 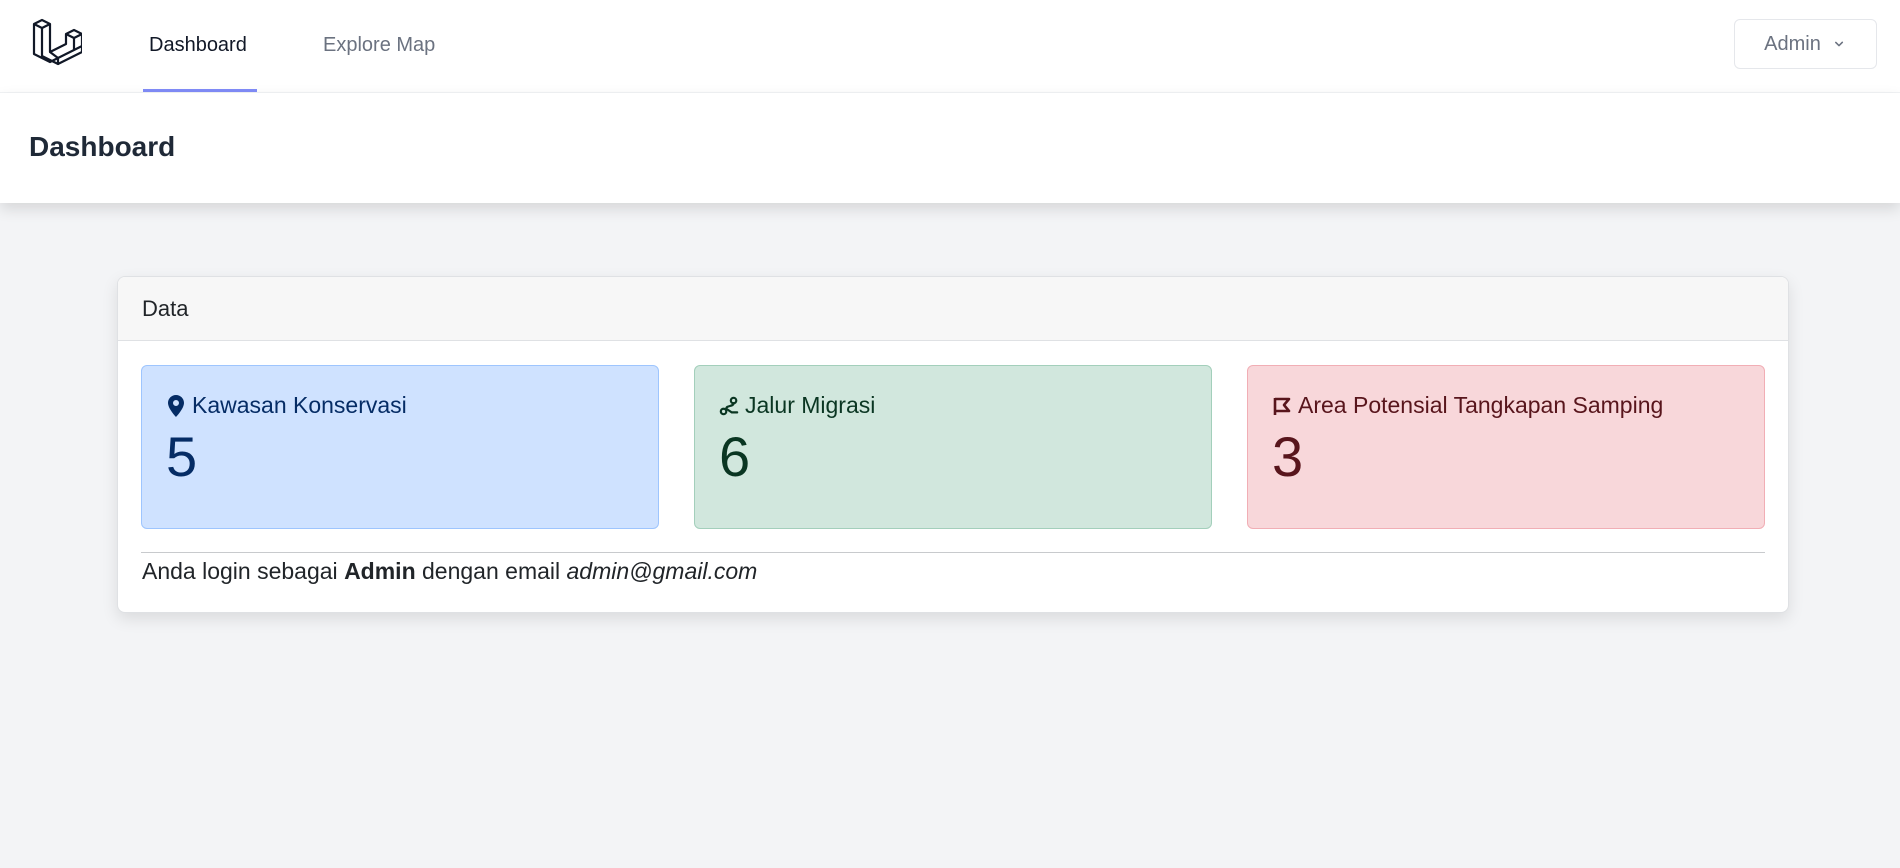 What do you see at coordinates (1288, 456) in the screenshot?
I see `tile-count: 3` at bounding box center [1288, 456].